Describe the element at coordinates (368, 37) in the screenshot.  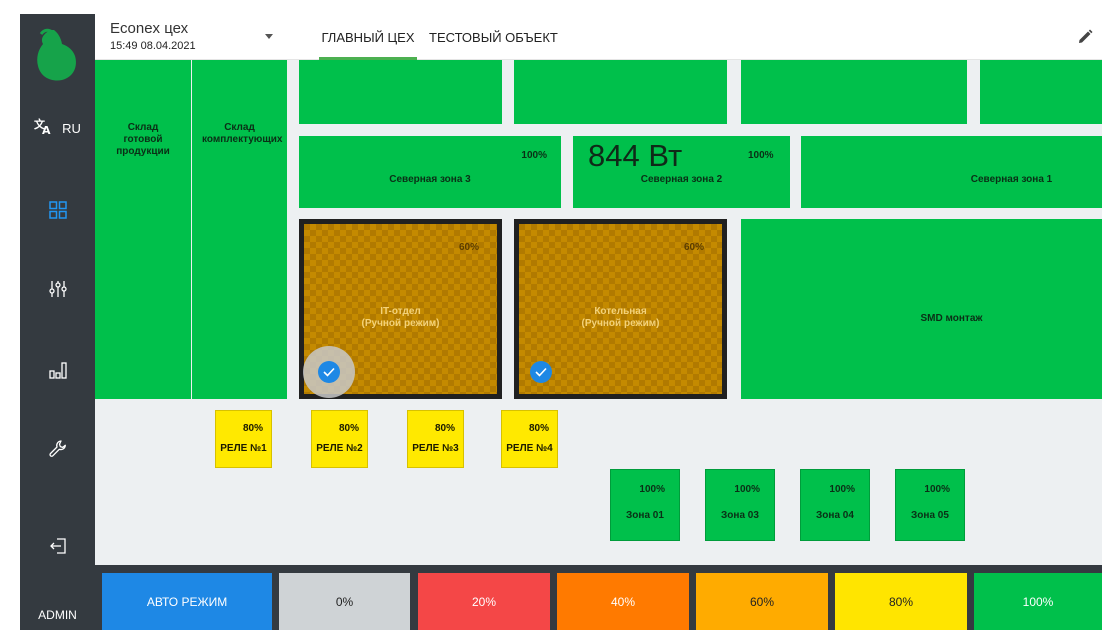
I see `tab-main-workshop: ГЛАВНЫЙ ЦЕХ` at that location.